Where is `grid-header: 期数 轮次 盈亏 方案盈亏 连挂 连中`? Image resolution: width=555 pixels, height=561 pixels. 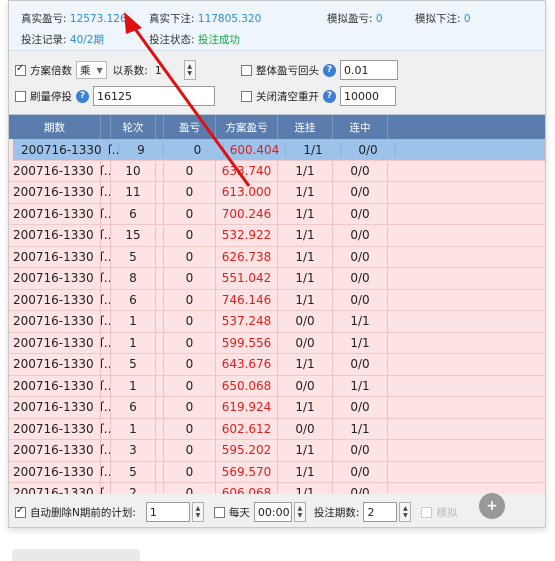 grid-header: 期数 轮次 盈亏 方案盈亏 连挂 连中 is located at coordinates (277, 127).